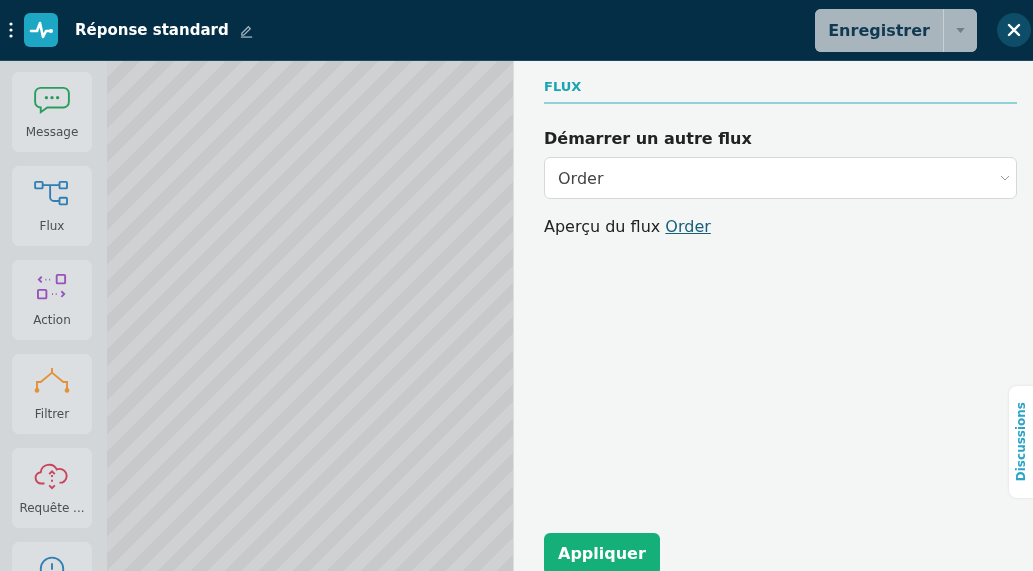  Describe the element at coordinates (52, 414) in the screenshot. I see `block-label: Filtrer` at that location.